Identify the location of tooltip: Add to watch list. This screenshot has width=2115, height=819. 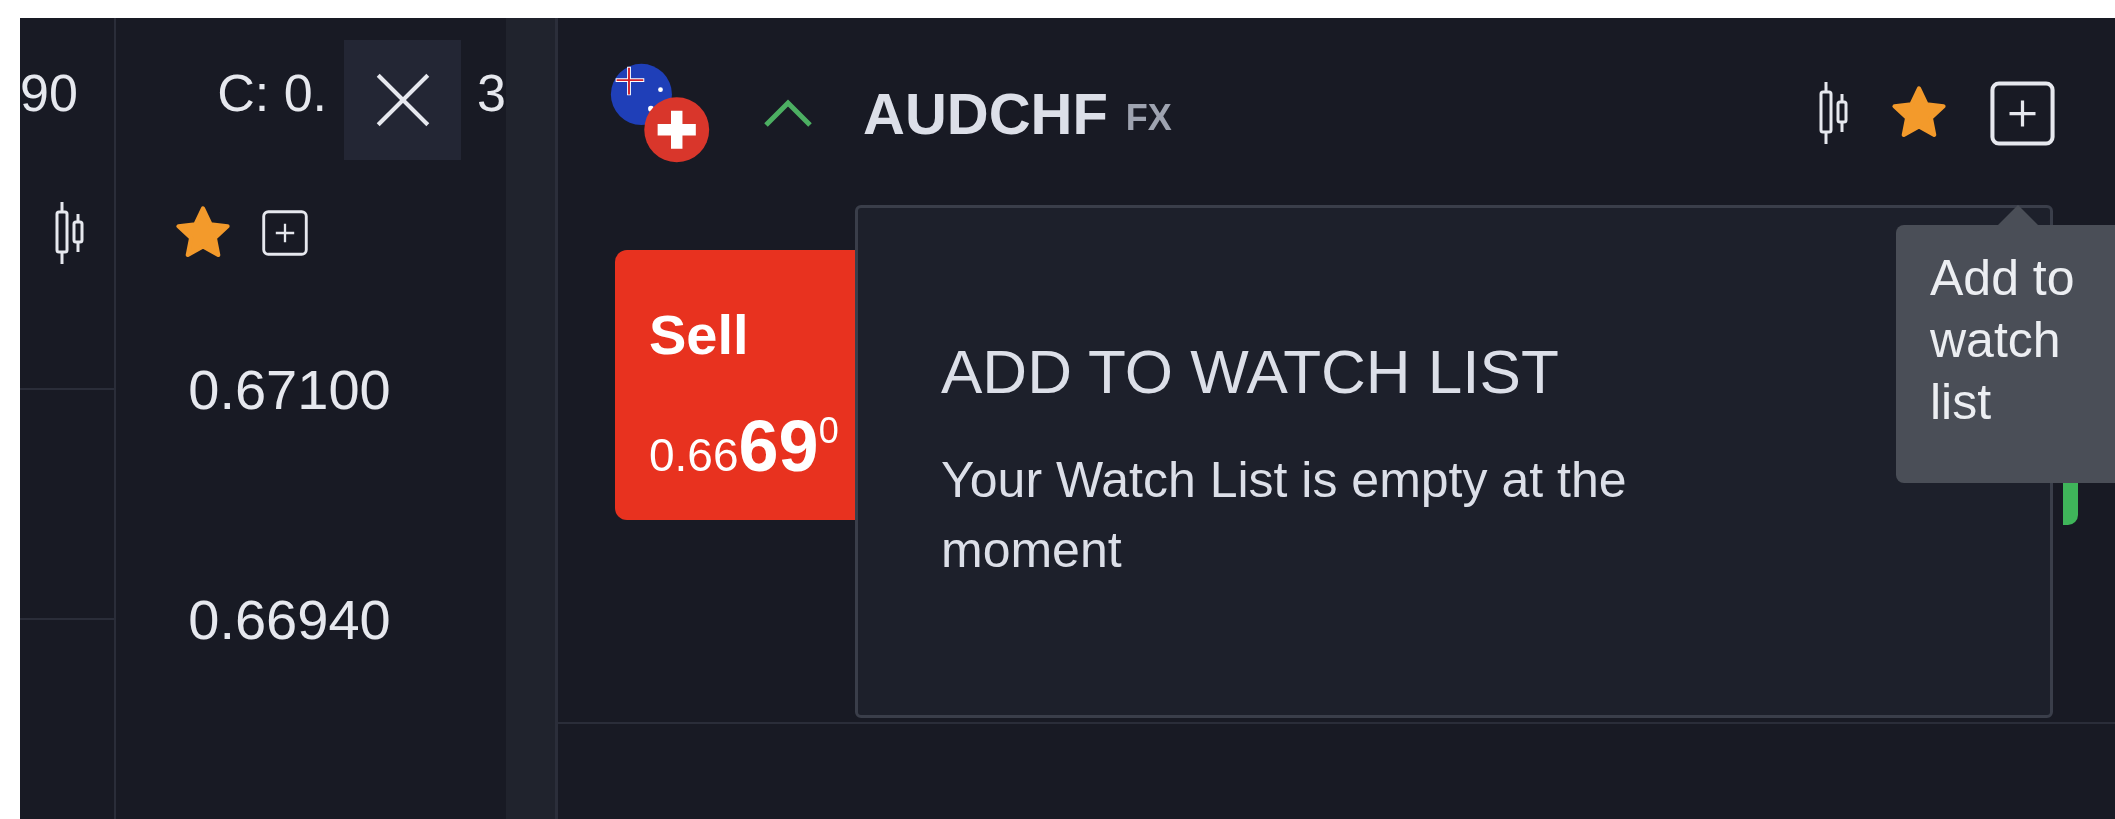
(2005, 354).